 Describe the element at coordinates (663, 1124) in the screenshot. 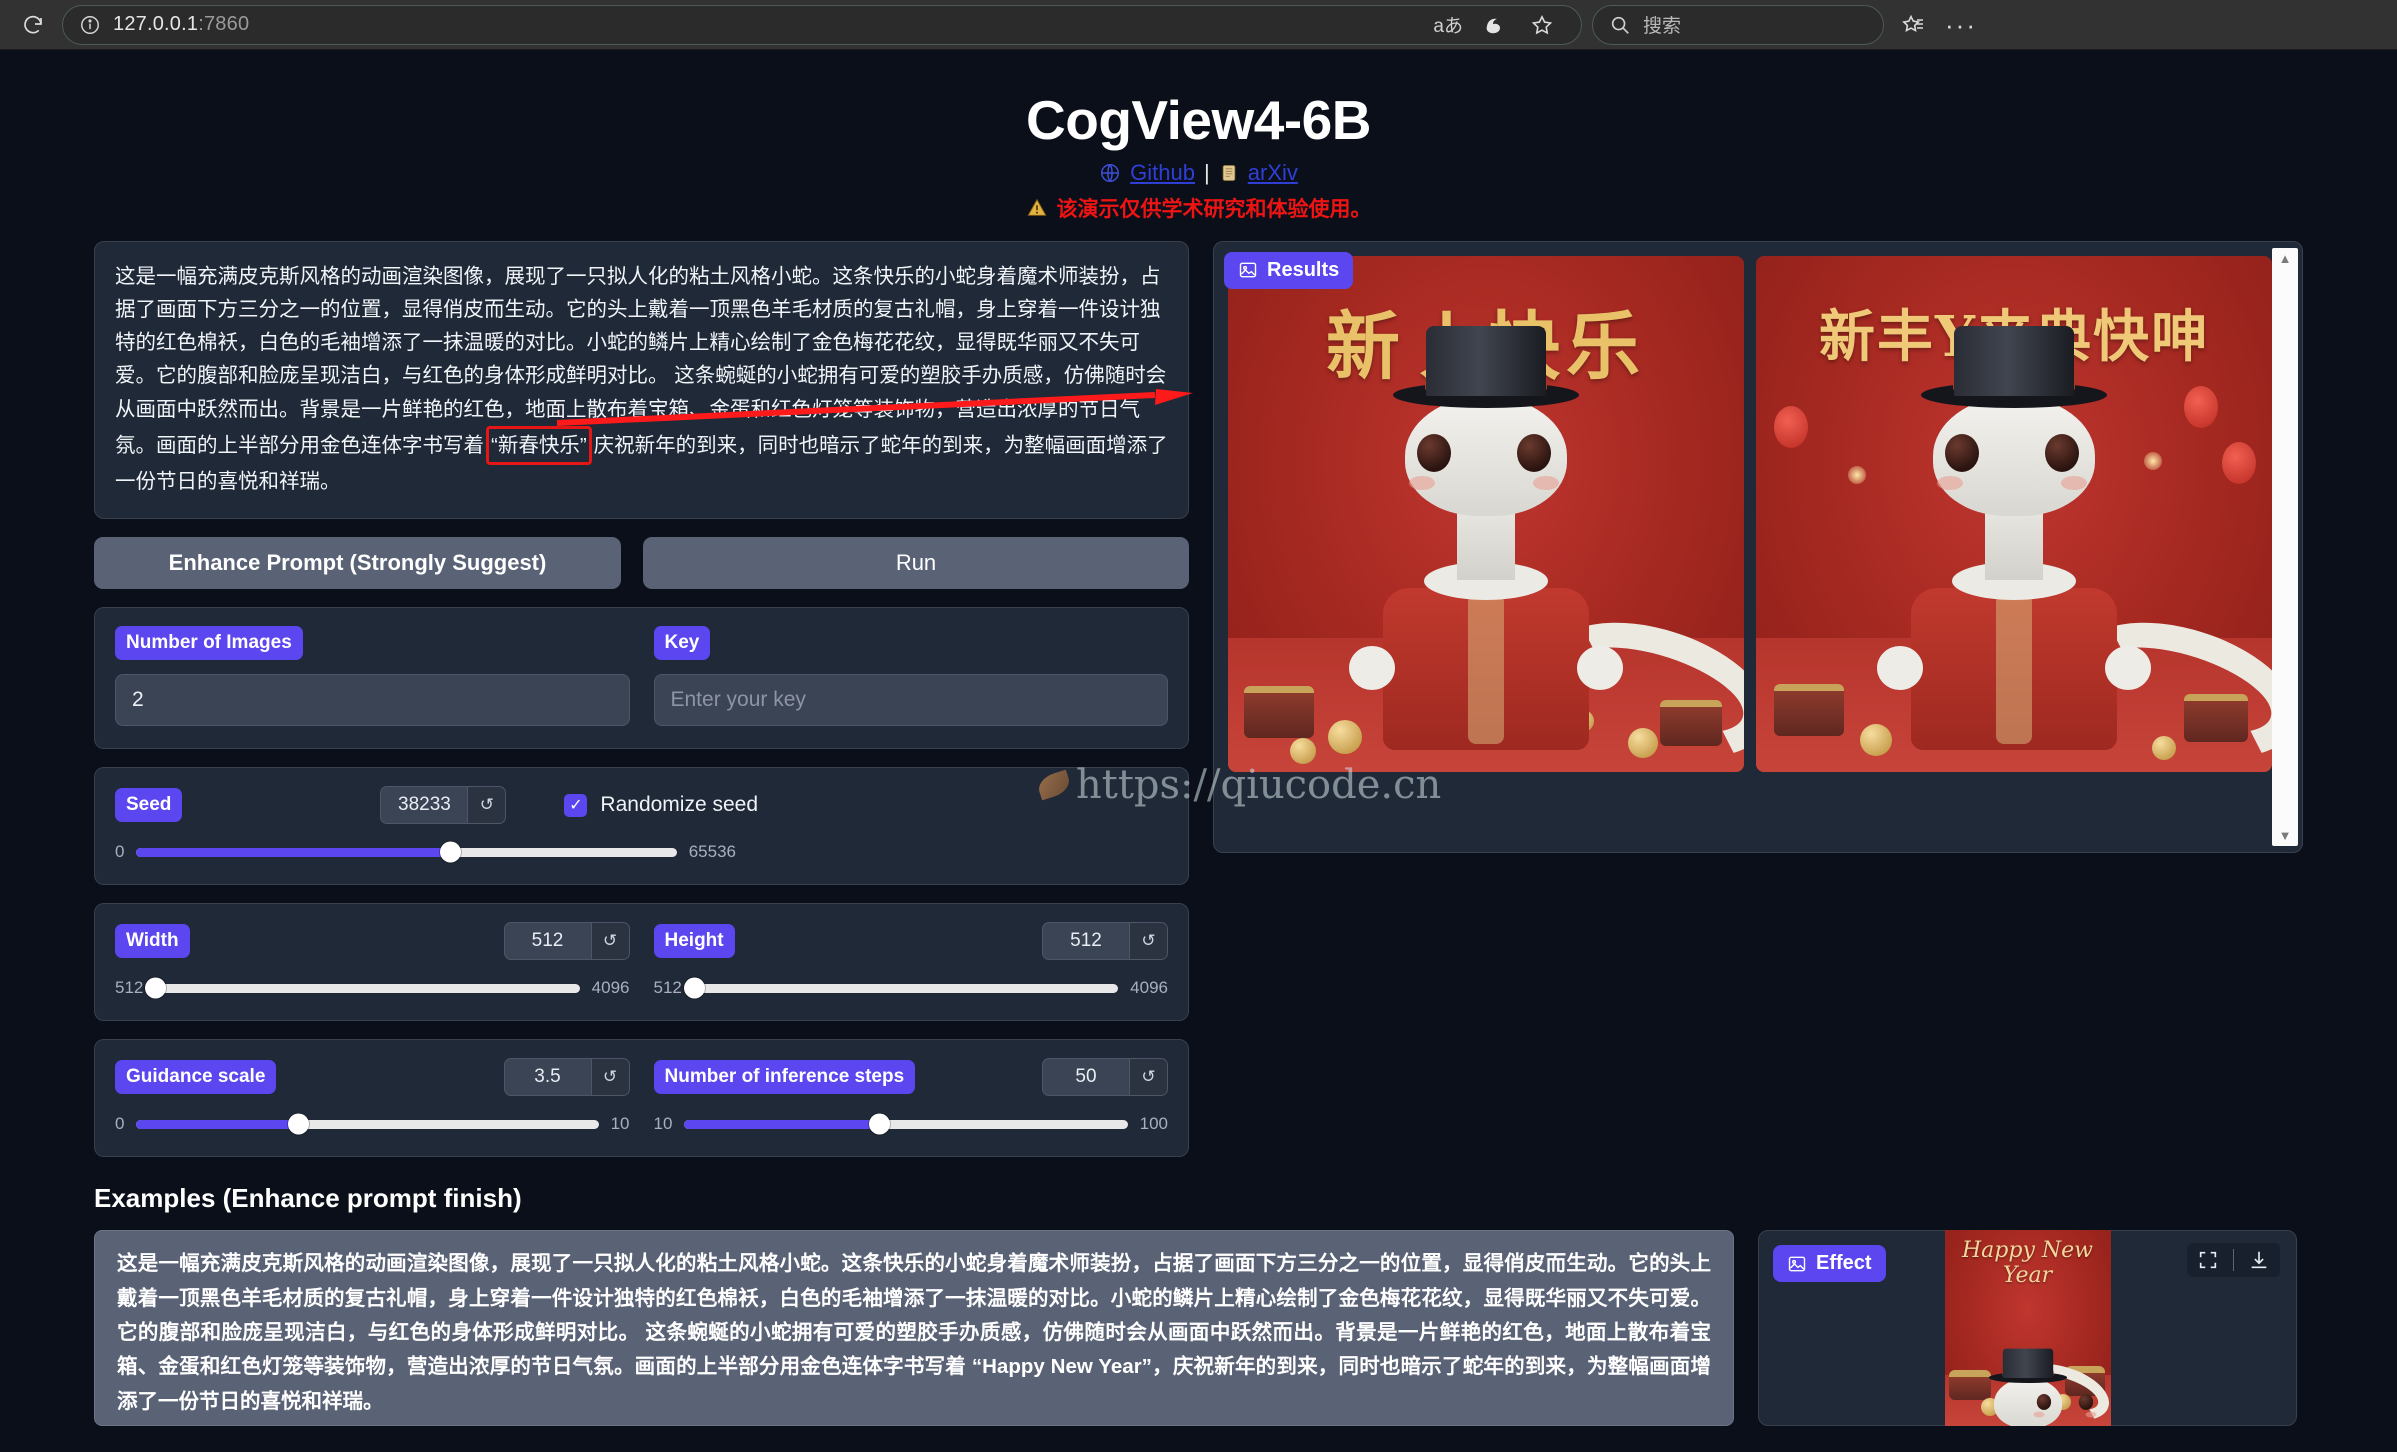

I see `inference-steps-min: 10` at that location.